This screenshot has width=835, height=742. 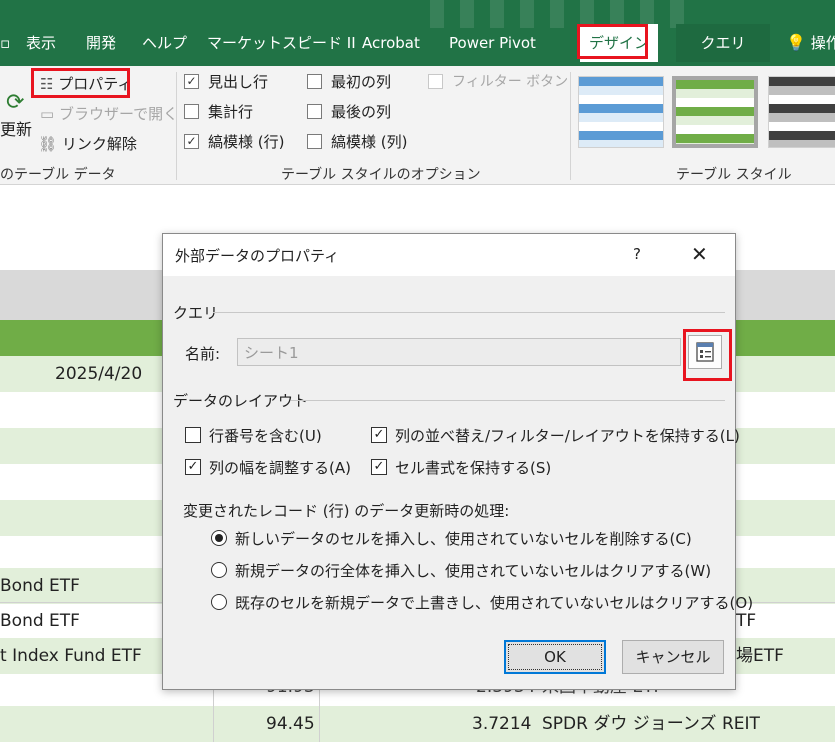 I want to click on tab-developer: 開発, so click(x=101, y=43).